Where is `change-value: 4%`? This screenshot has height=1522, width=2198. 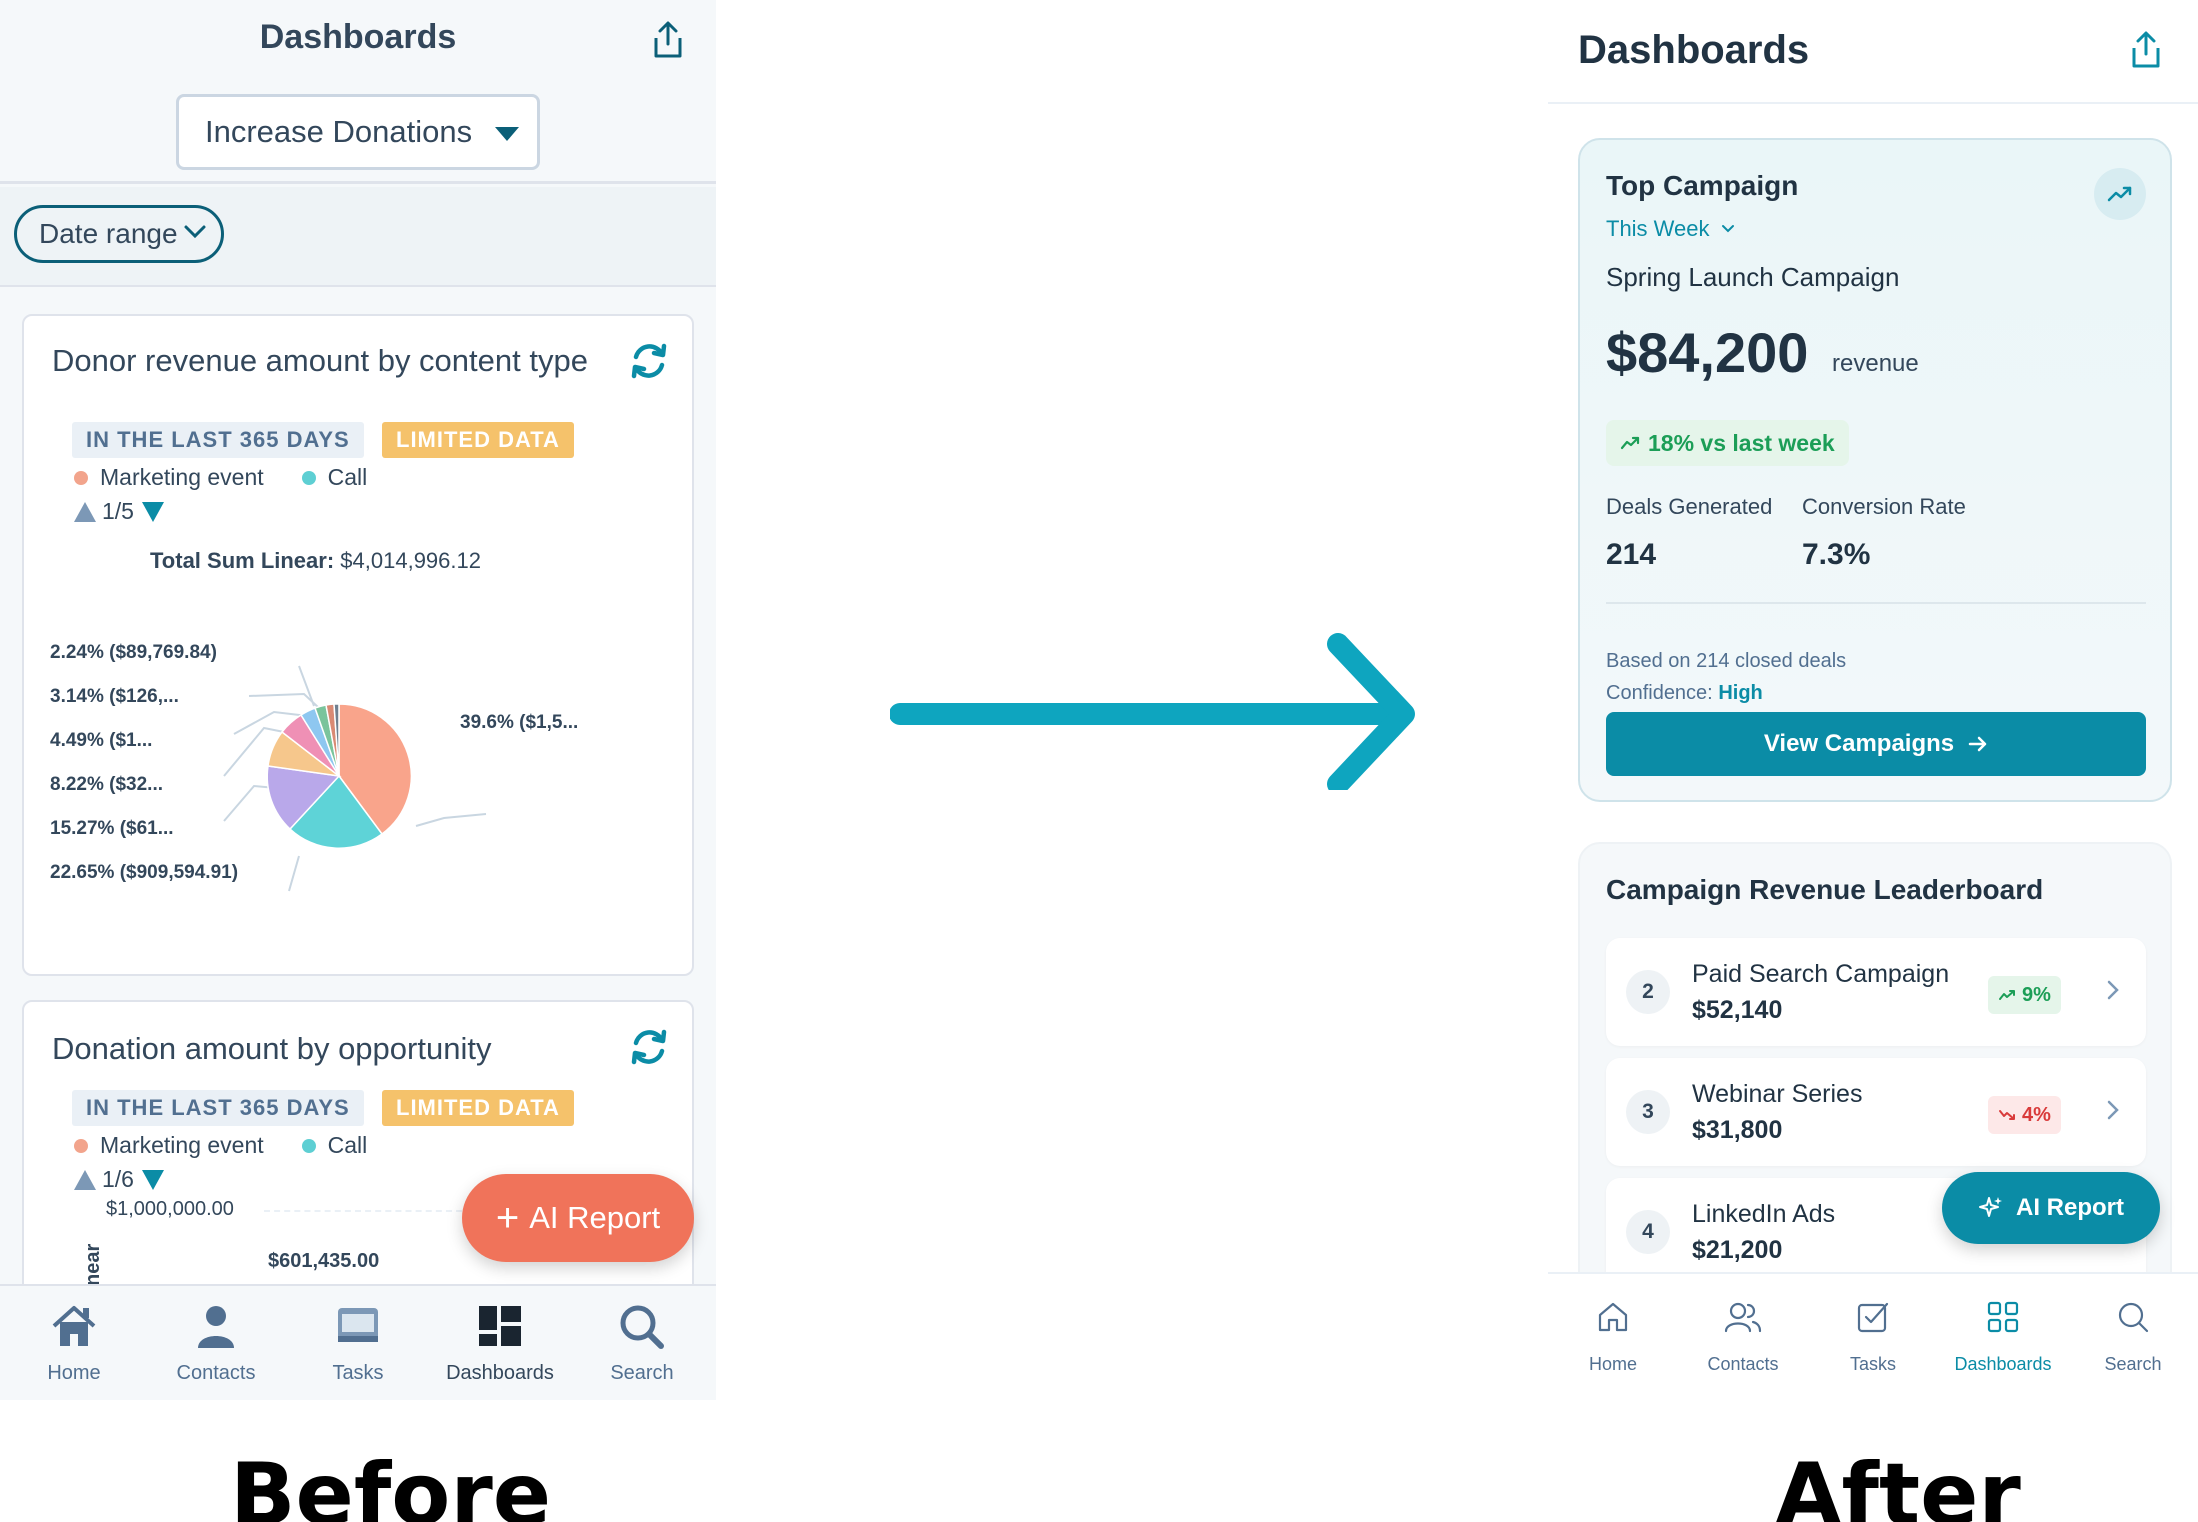 change-value: 4% is located at coordinates (2036, 1114).